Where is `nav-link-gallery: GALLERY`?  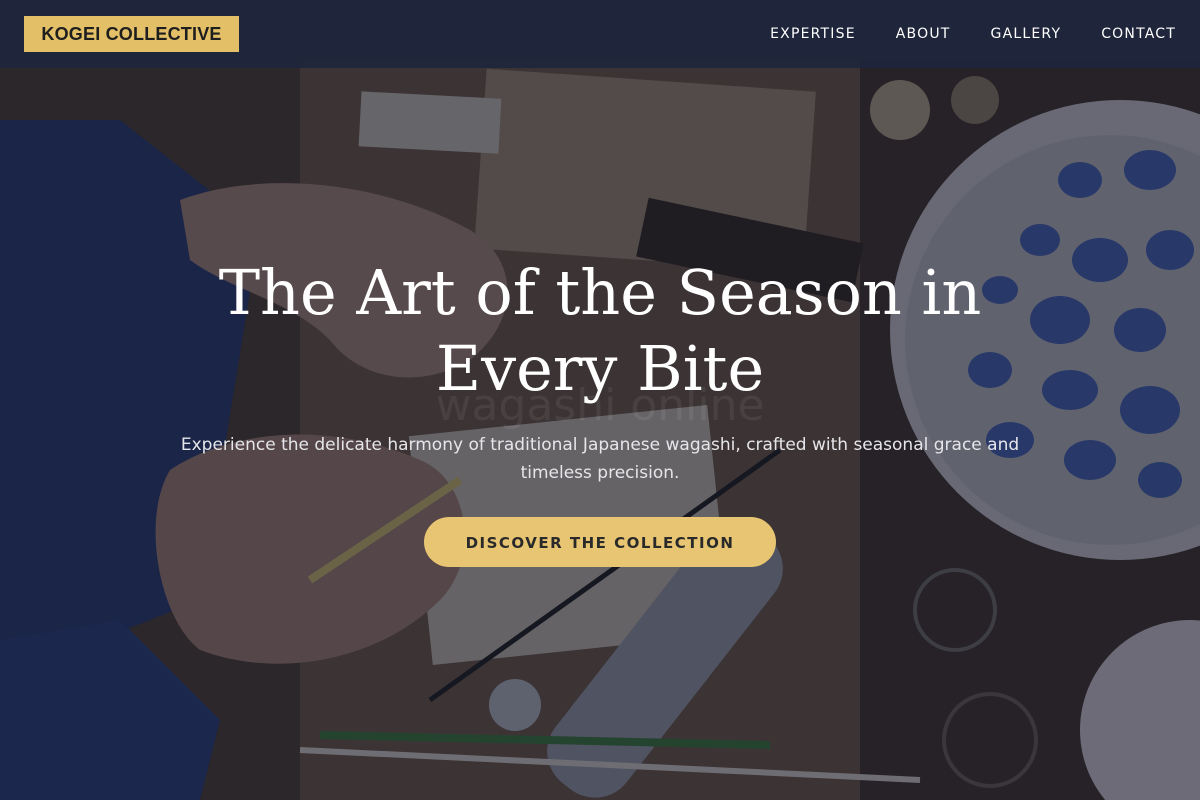
nav-link-gallery: GALLERY is located at coordinates (1026, 34).